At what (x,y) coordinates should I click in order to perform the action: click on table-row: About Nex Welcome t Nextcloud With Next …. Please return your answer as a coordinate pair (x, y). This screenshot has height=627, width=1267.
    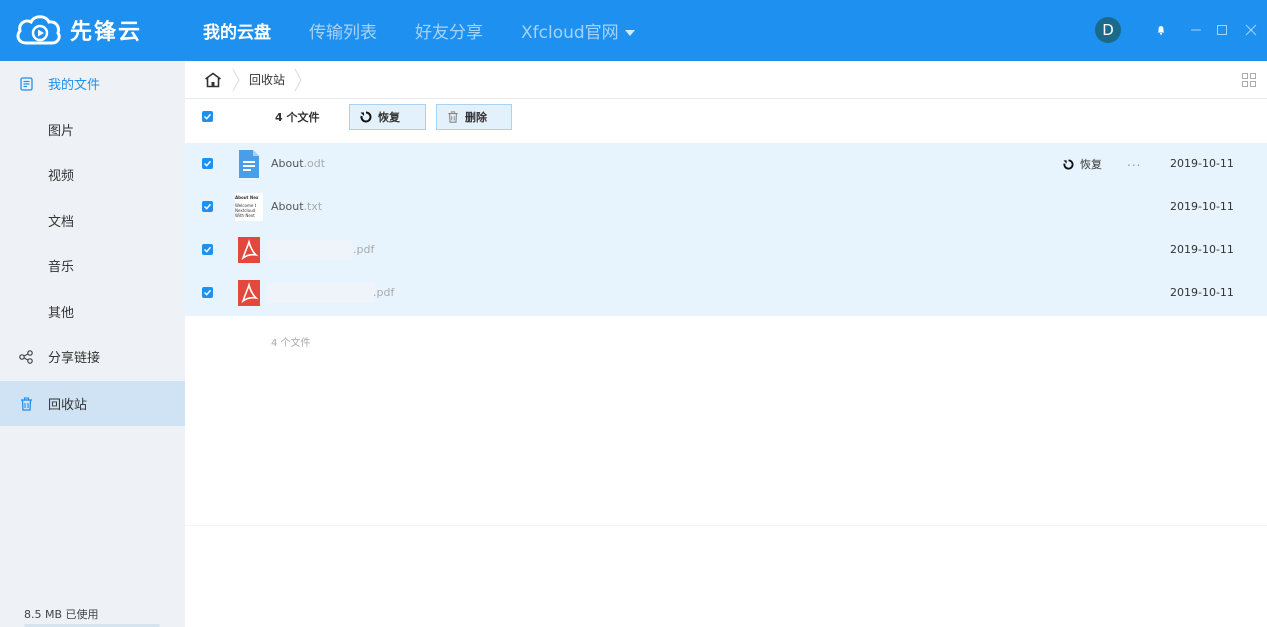
    Looking at the image, I should click on (726, 207).